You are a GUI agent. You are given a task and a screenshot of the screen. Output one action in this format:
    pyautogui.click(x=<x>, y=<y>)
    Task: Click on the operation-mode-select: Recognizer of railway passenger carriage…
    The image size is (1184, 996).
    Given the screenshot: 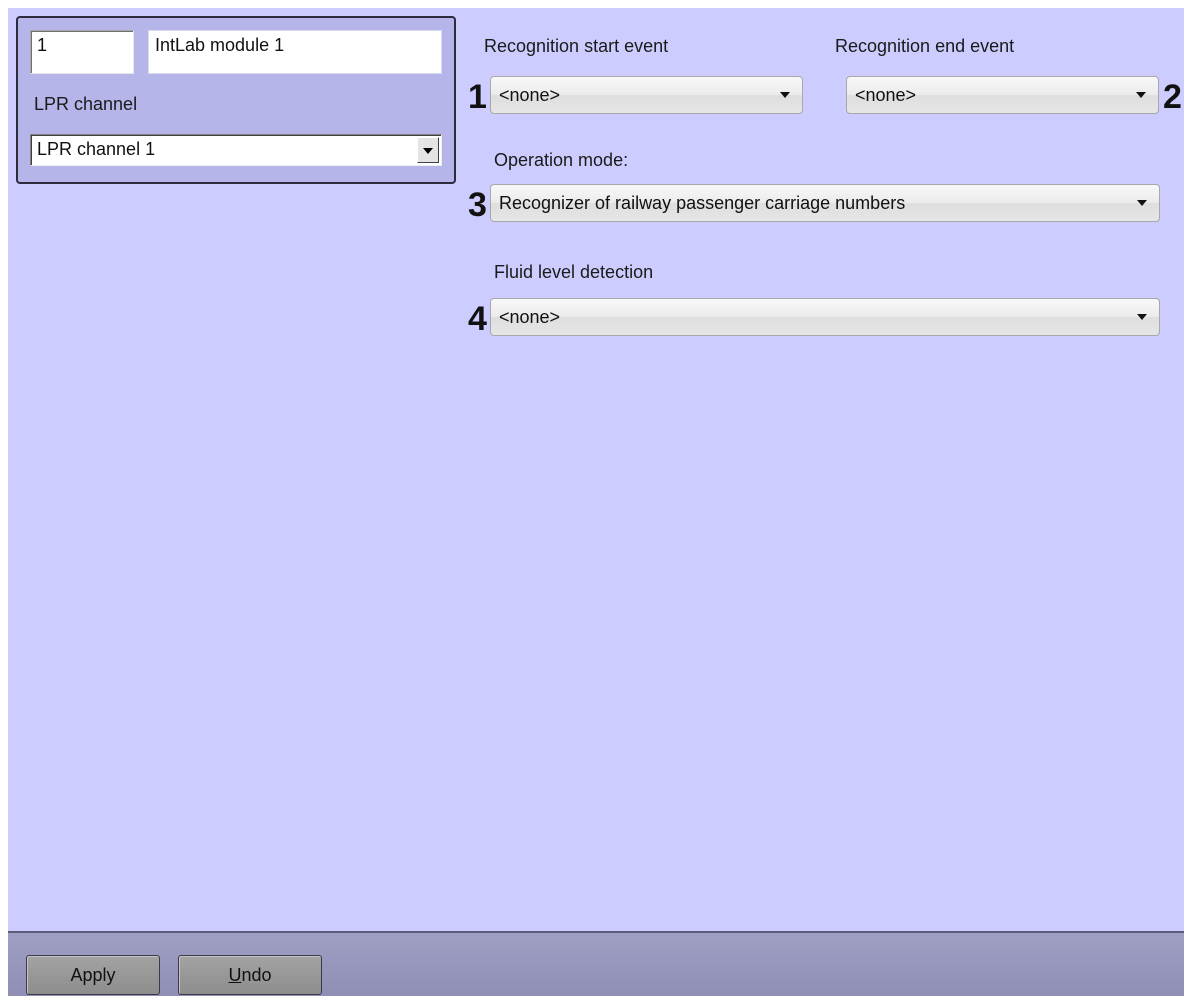 What is the action you would take?
    pyautogui.click(x=825, y=203)
    